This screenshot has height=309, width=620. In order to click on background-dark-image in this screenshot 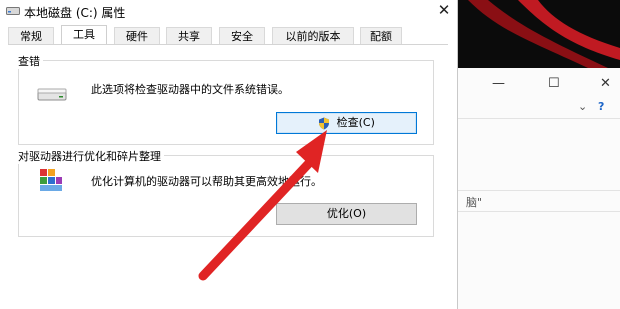, I will do `click(539, 34)`.